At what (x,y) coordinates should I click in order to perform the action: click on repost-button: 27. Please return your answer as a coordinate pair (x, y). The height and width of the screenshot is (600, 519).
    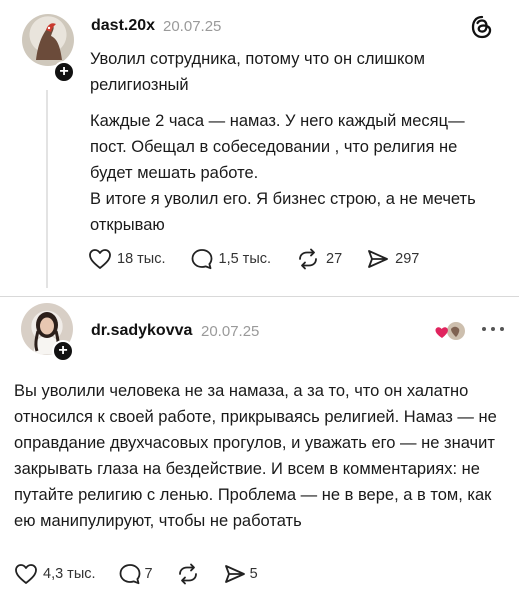
    Looking at the image, I should click on (318, 259).